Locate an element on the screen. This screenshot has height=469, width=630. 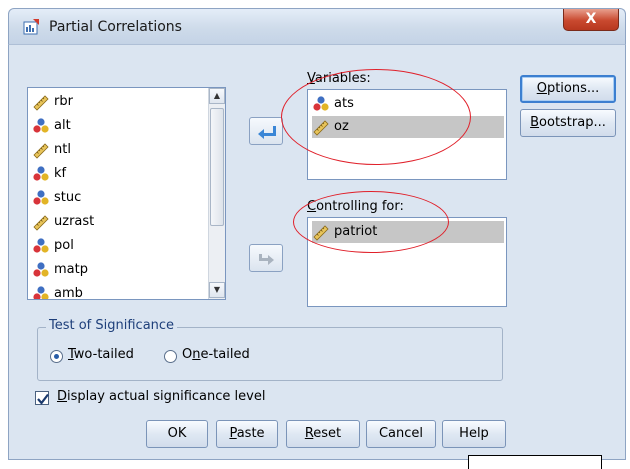
list-item-label: stuc is located at coordinates (68, 197).